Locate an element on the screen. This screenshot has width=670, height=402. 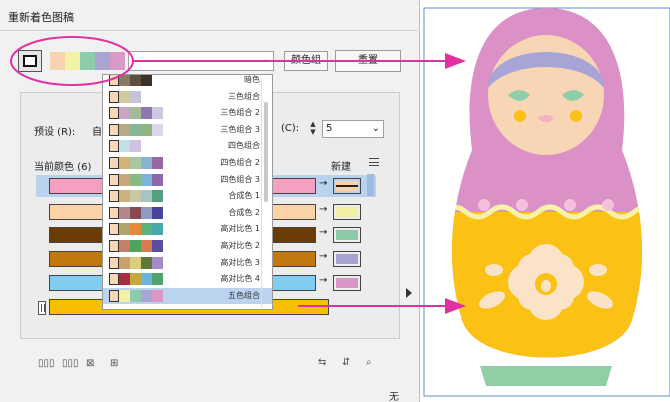
separate-colors-icon: ▯▯▯ is located at coordinates (70, 363).